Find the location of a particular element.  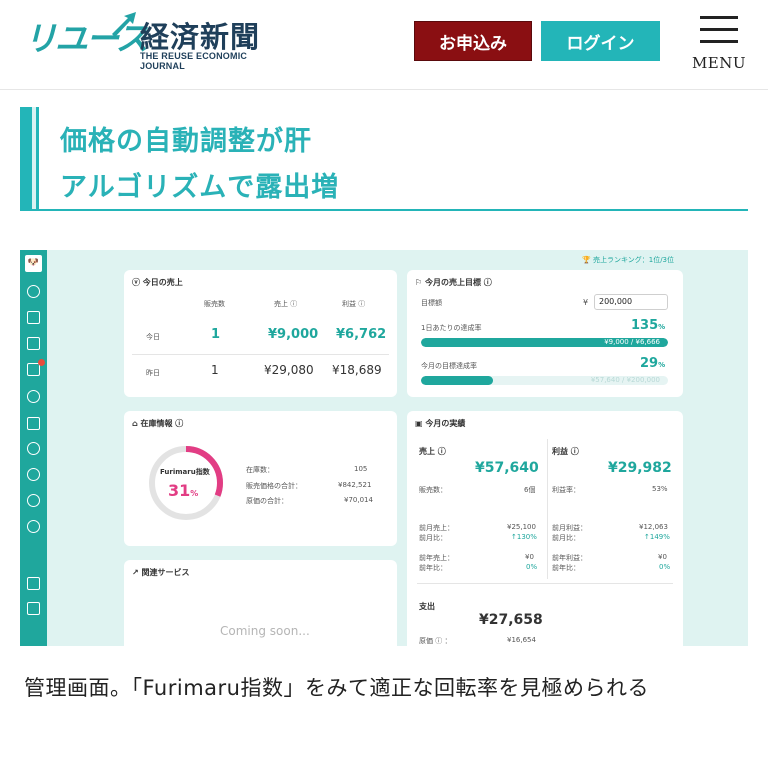

results-row-divider is located at coordinates (545, 583).